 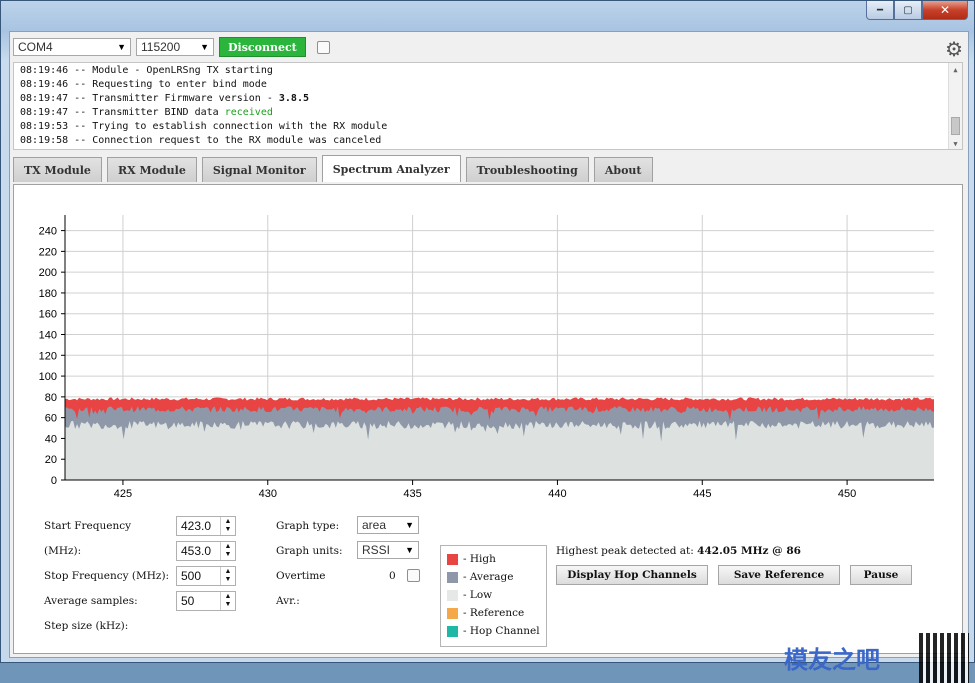 I want to click on legend-label: - Average, so click(x=488, y=577).